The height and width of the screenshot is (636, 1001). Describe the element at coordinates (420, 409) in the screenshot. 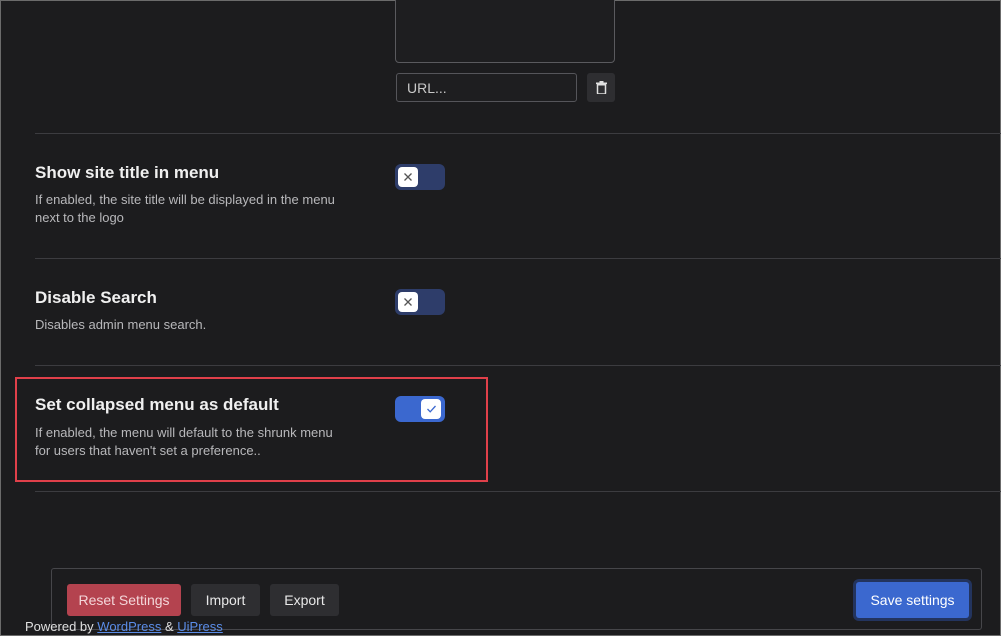

I see `toggle-collapsed-menu` at that location.